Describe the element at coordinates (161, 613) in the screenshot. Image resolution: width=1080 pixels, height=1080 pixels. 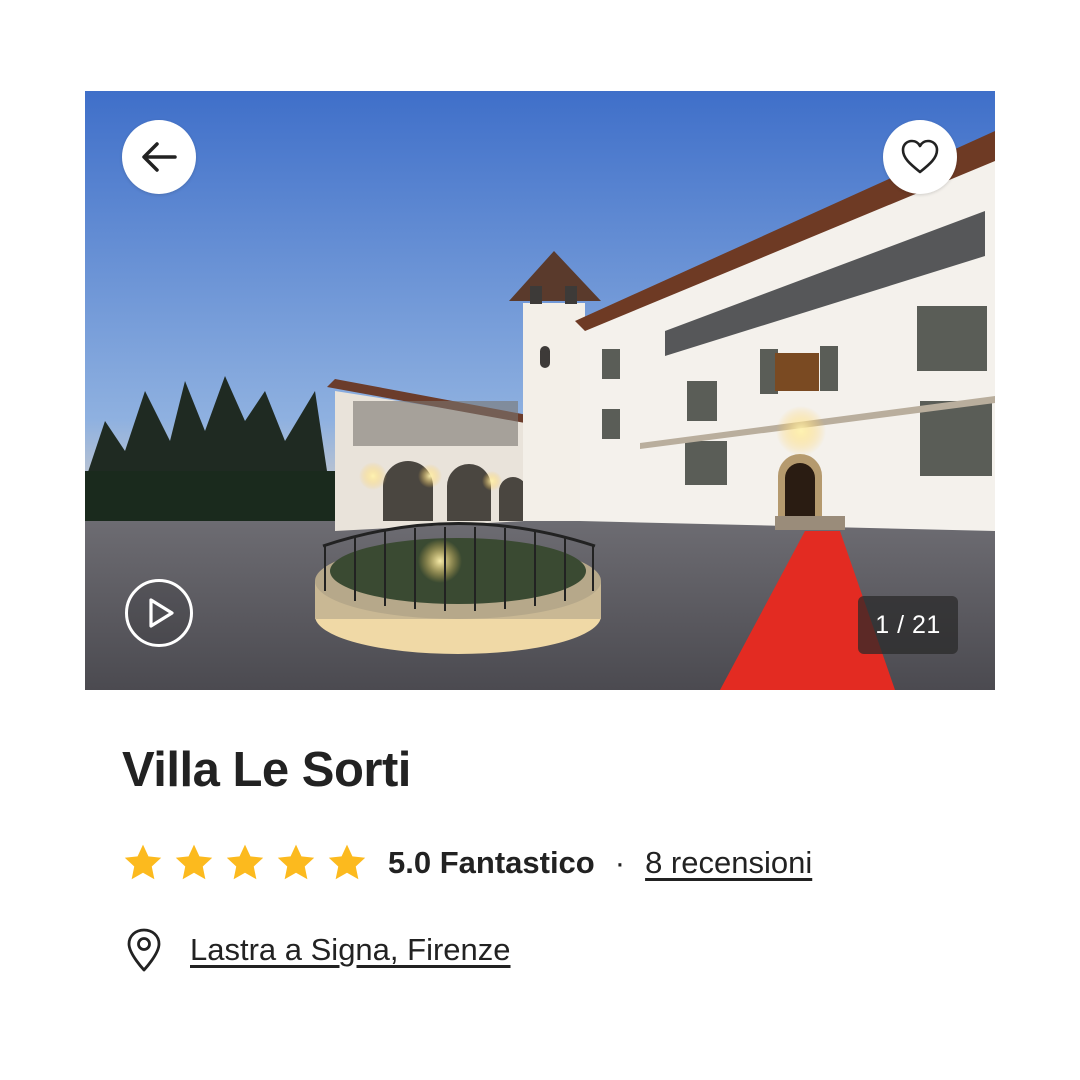
I see `play-icon` at that location.